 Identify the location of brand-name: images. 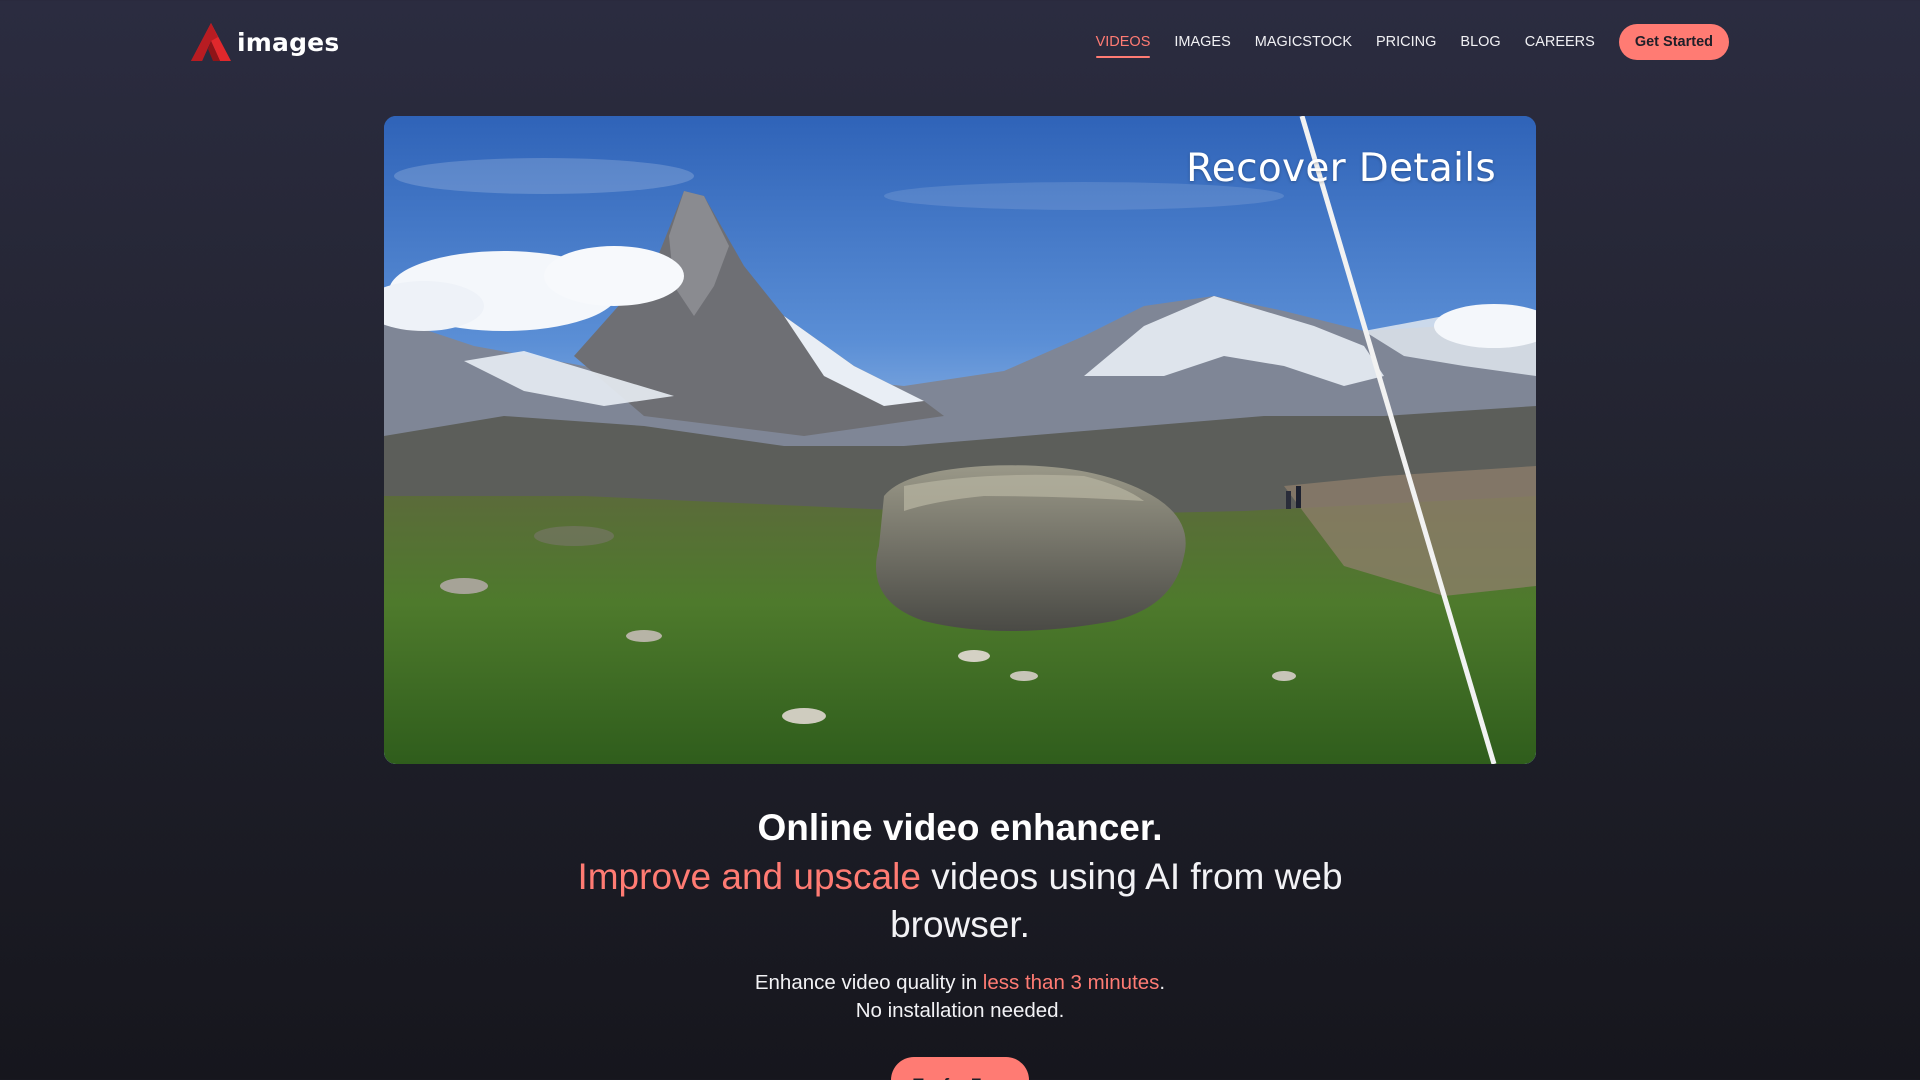
(288, 42).